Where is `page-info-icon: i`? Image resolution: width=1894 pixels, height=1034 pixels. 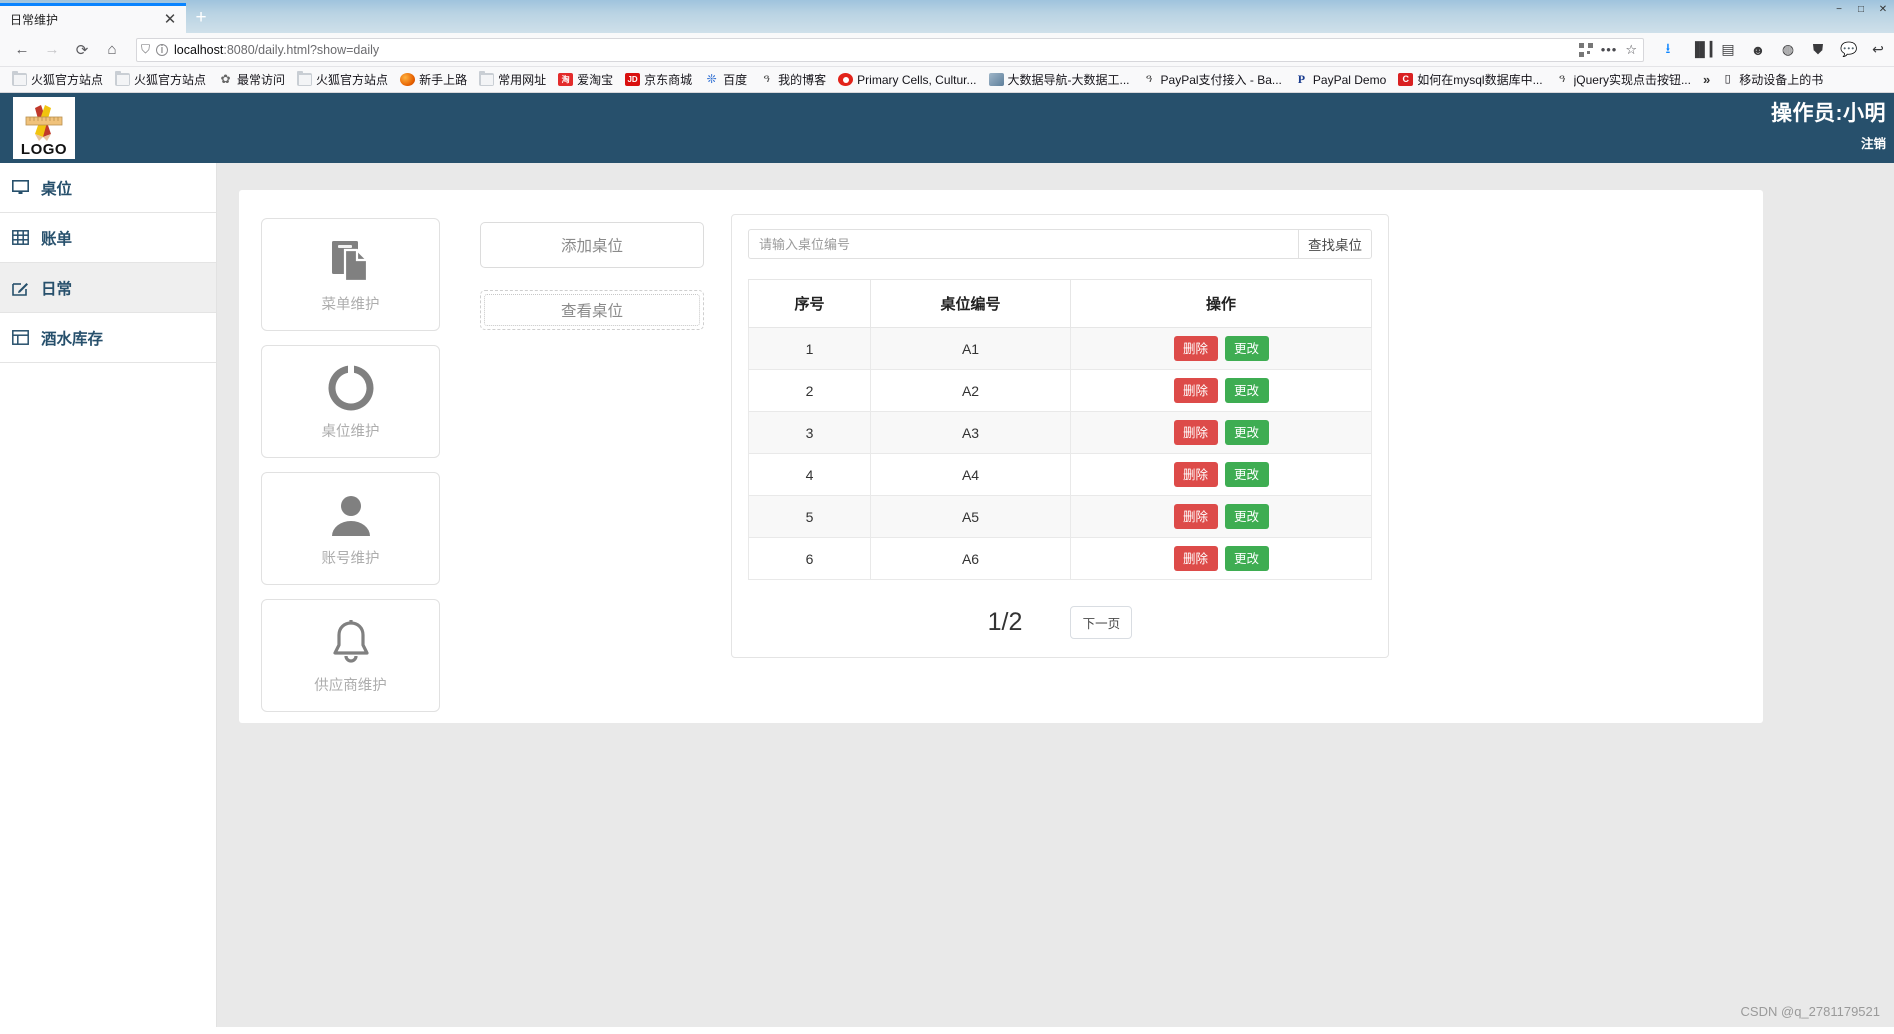
page-info-icon: i is located at coordinates (162, 49).